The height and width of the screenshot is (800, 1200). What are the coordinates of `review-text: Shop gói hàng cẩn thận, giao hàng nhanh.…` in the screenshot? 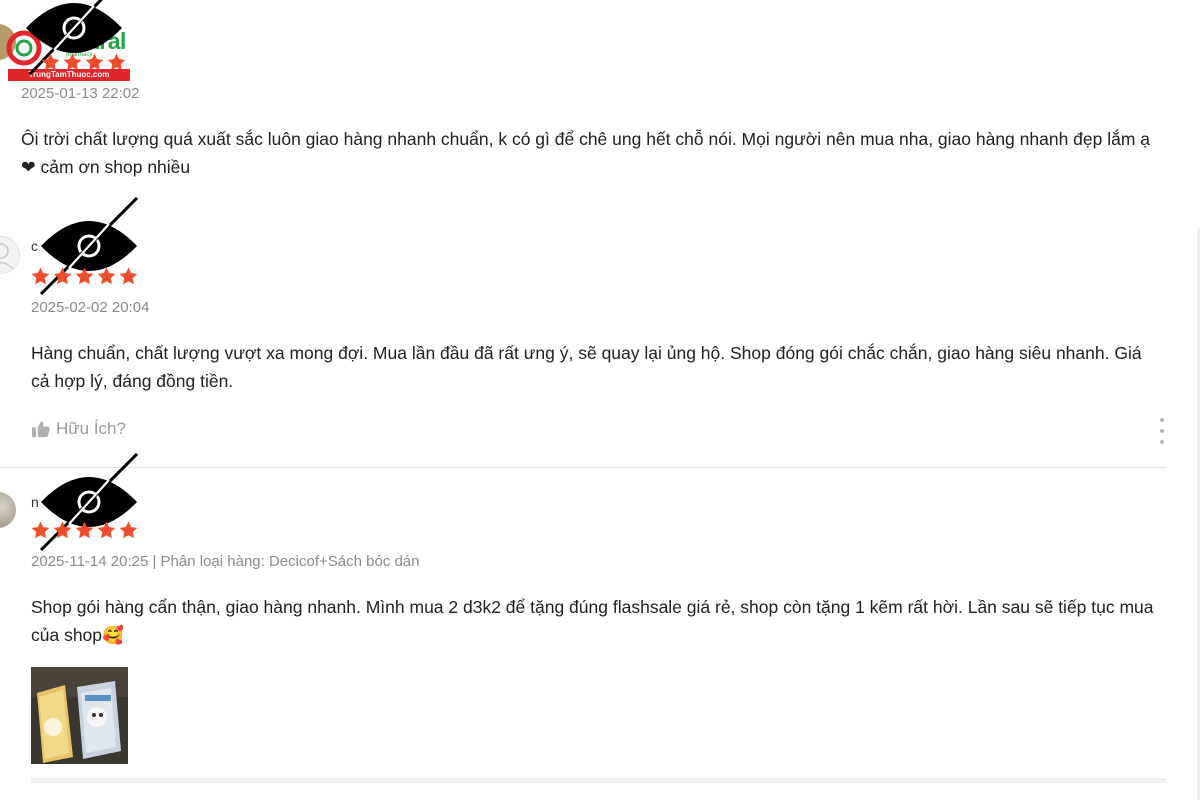 It's located at (592, 621).